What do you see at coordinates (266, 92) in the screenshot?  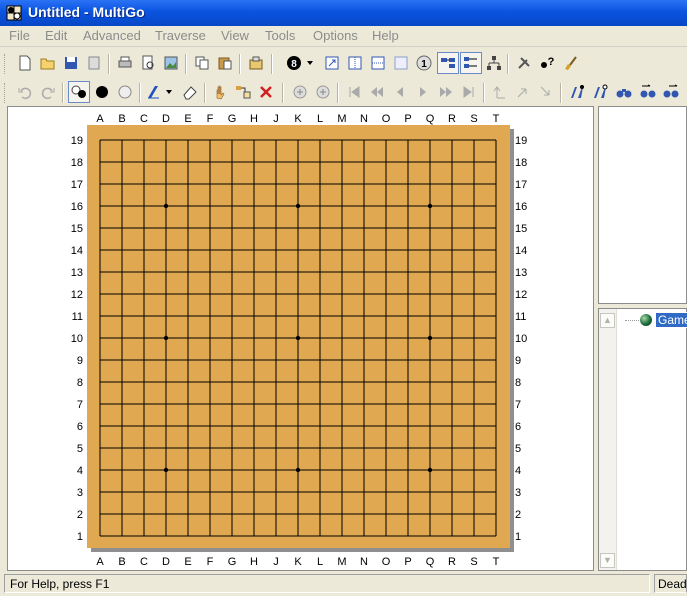 I see `delete-icon` at bounding box center [266, 92].